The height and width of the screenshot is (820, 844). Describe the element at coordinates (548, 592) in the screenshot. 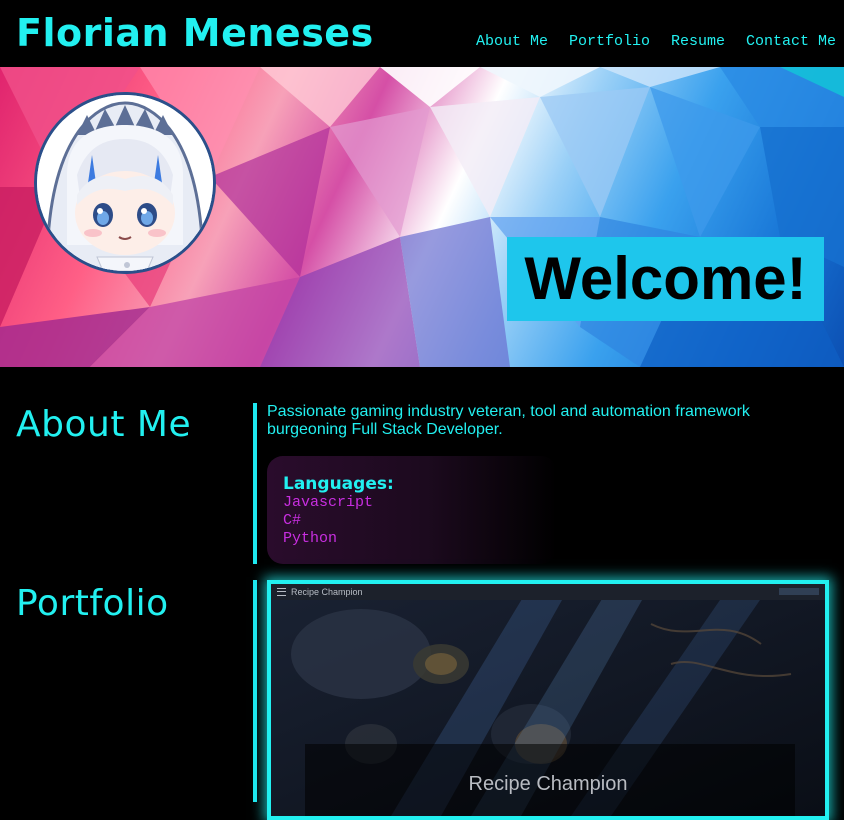

I see `project-app-bar: Recipe Champion` at that location.